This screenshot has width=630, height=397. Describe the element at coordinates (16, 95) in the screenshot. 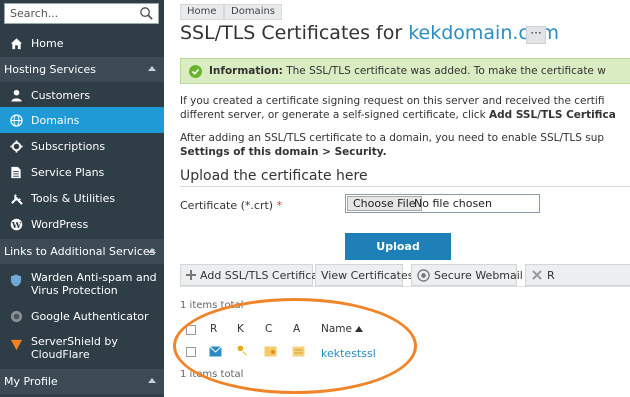

I see `user-icon` at that location.